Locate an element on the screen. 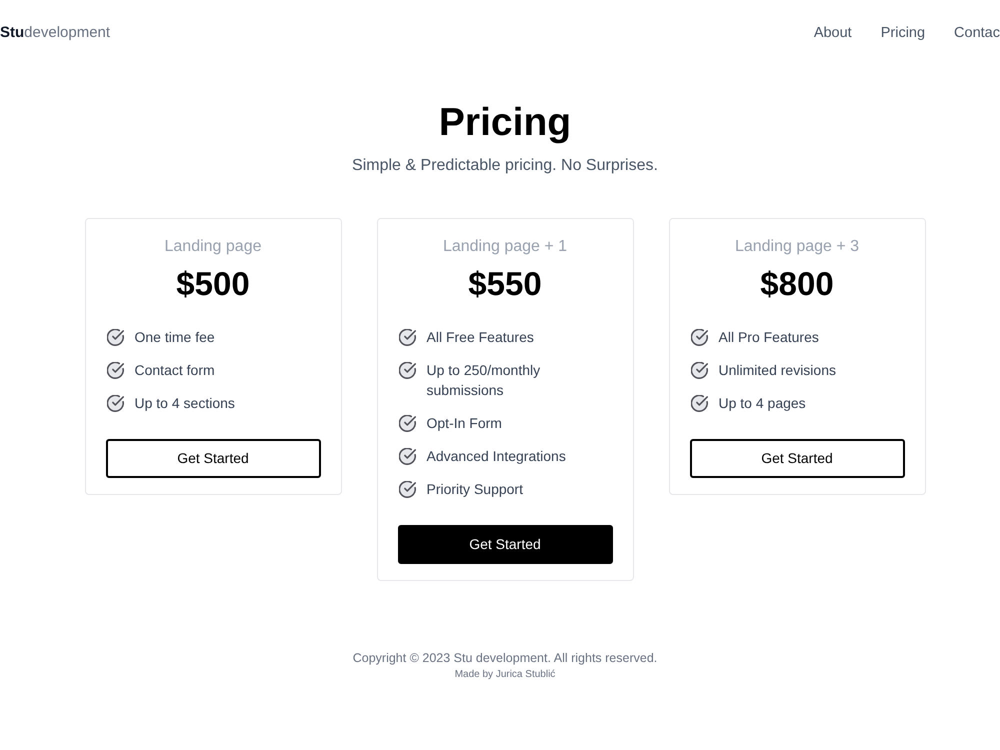  nav-link: Contac is located at coordinates (977, 33).